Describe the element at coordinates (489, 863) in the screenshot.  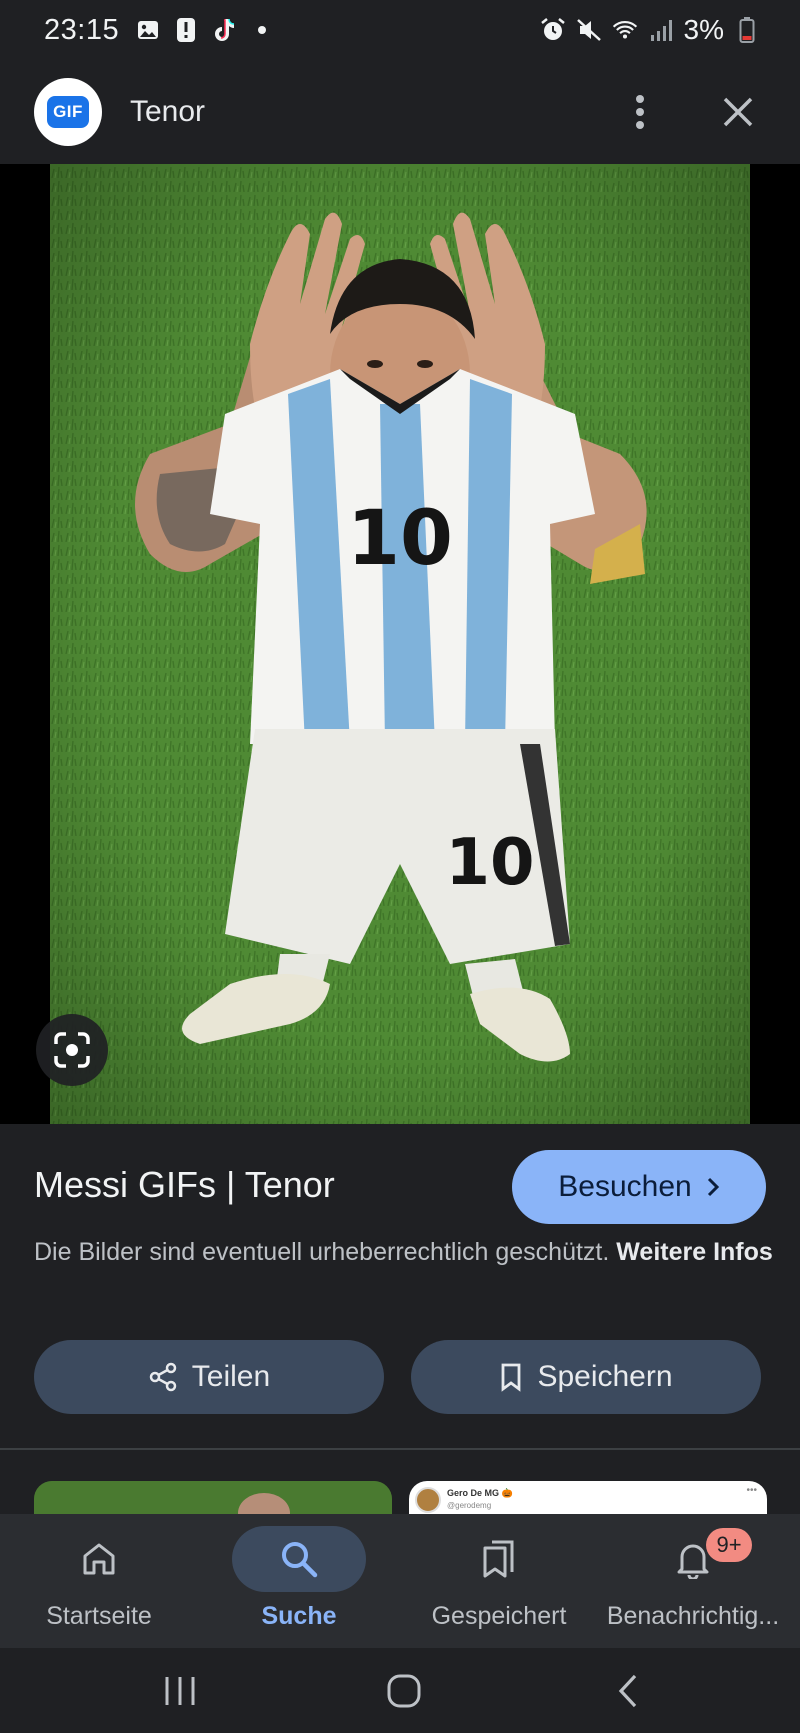
I see `shorts-number: 10` at that location.